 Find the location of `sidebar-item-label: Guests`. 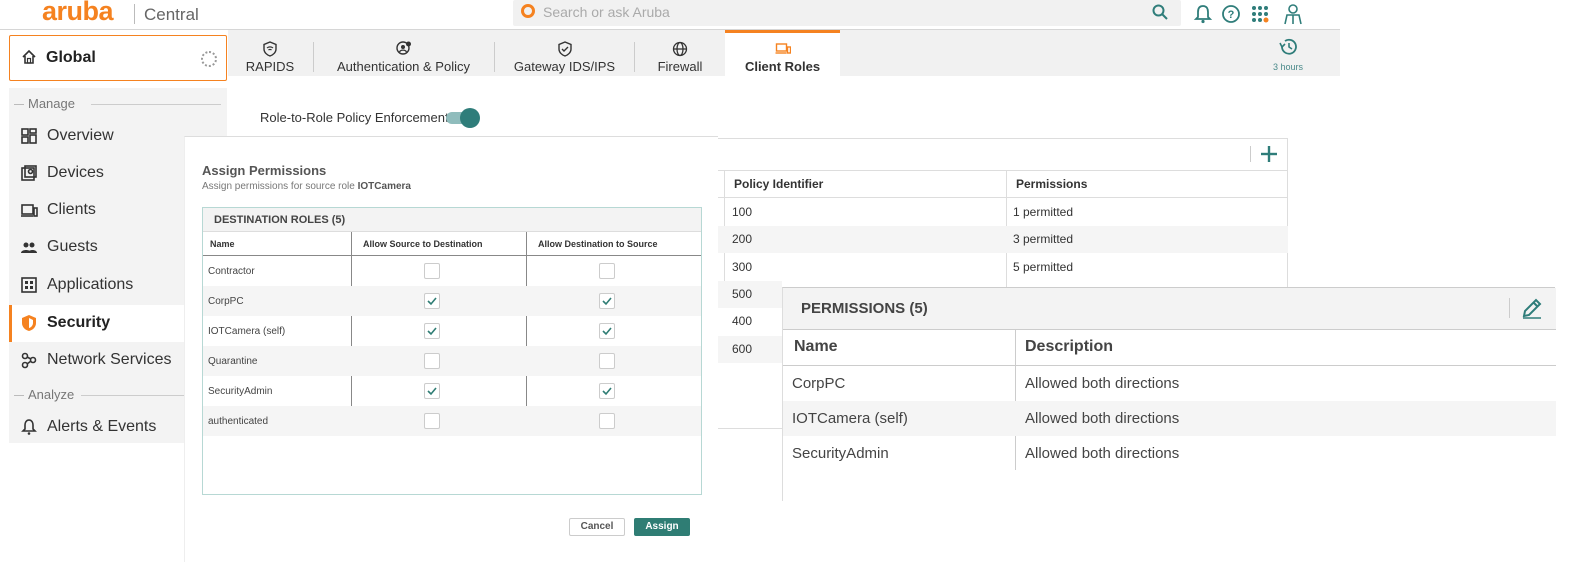

sidebar-item-label: Guests is located at coordinates (72, 246).